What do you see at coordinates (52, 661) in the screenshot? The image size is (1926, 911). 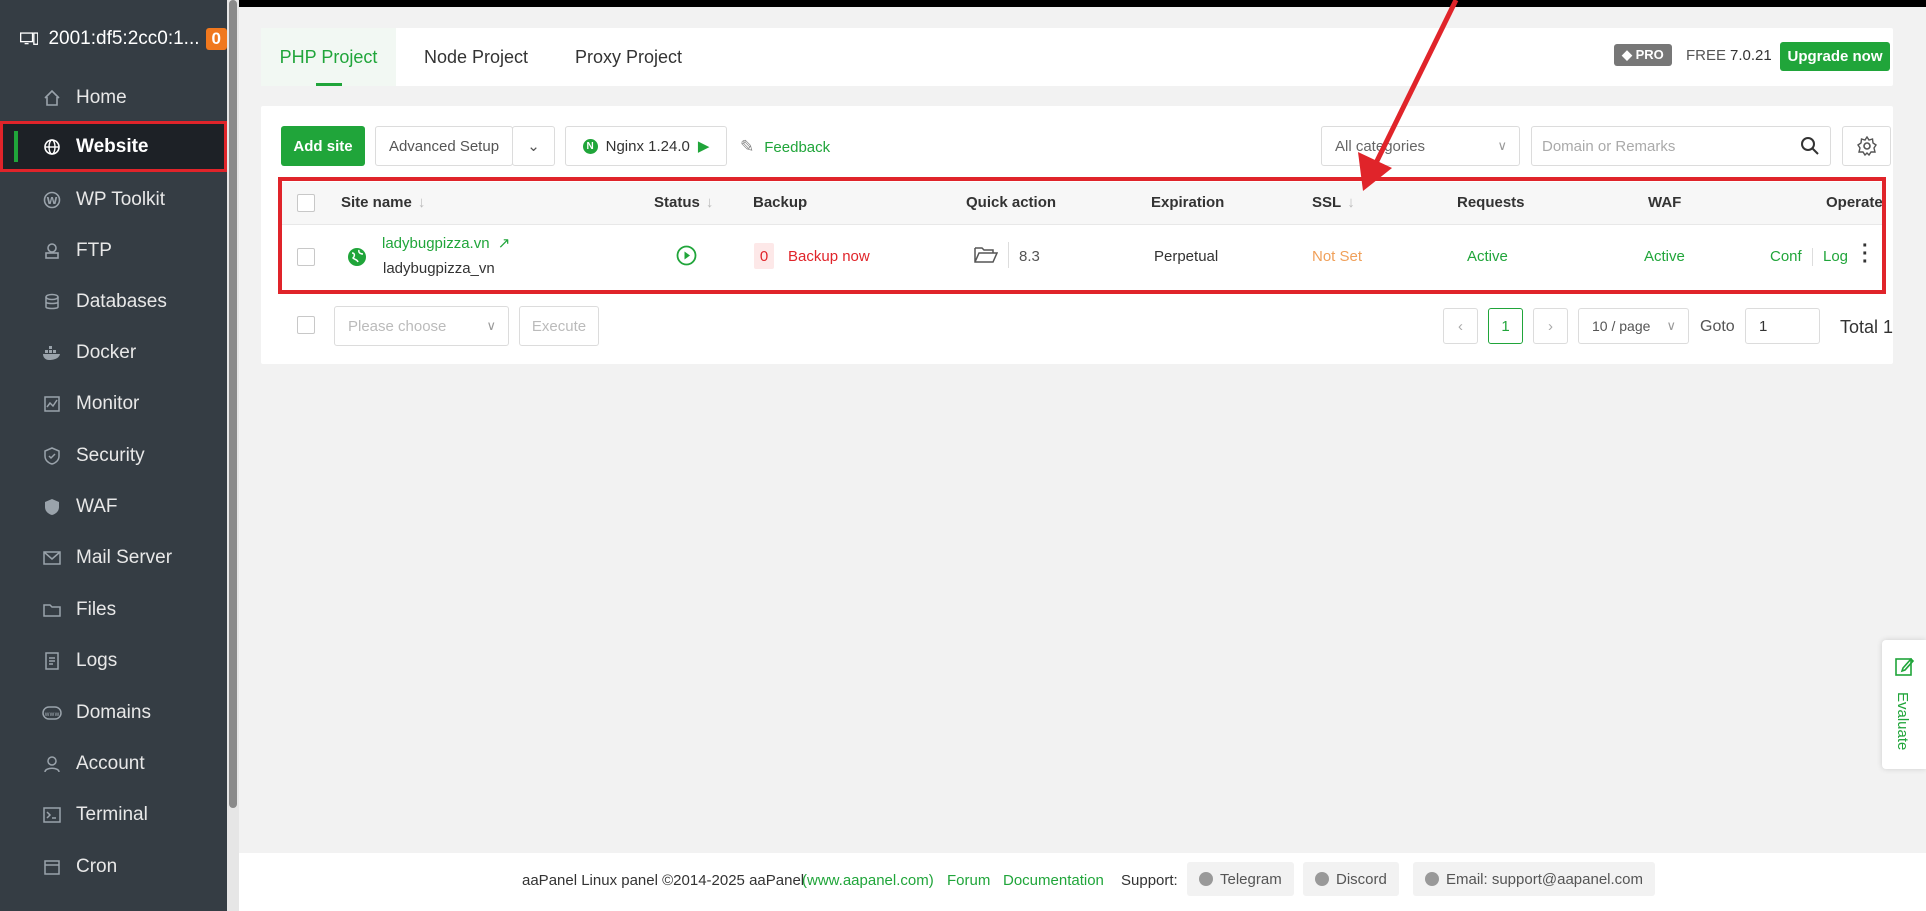 I see `logs-icon` at bounding box center [52, 661].